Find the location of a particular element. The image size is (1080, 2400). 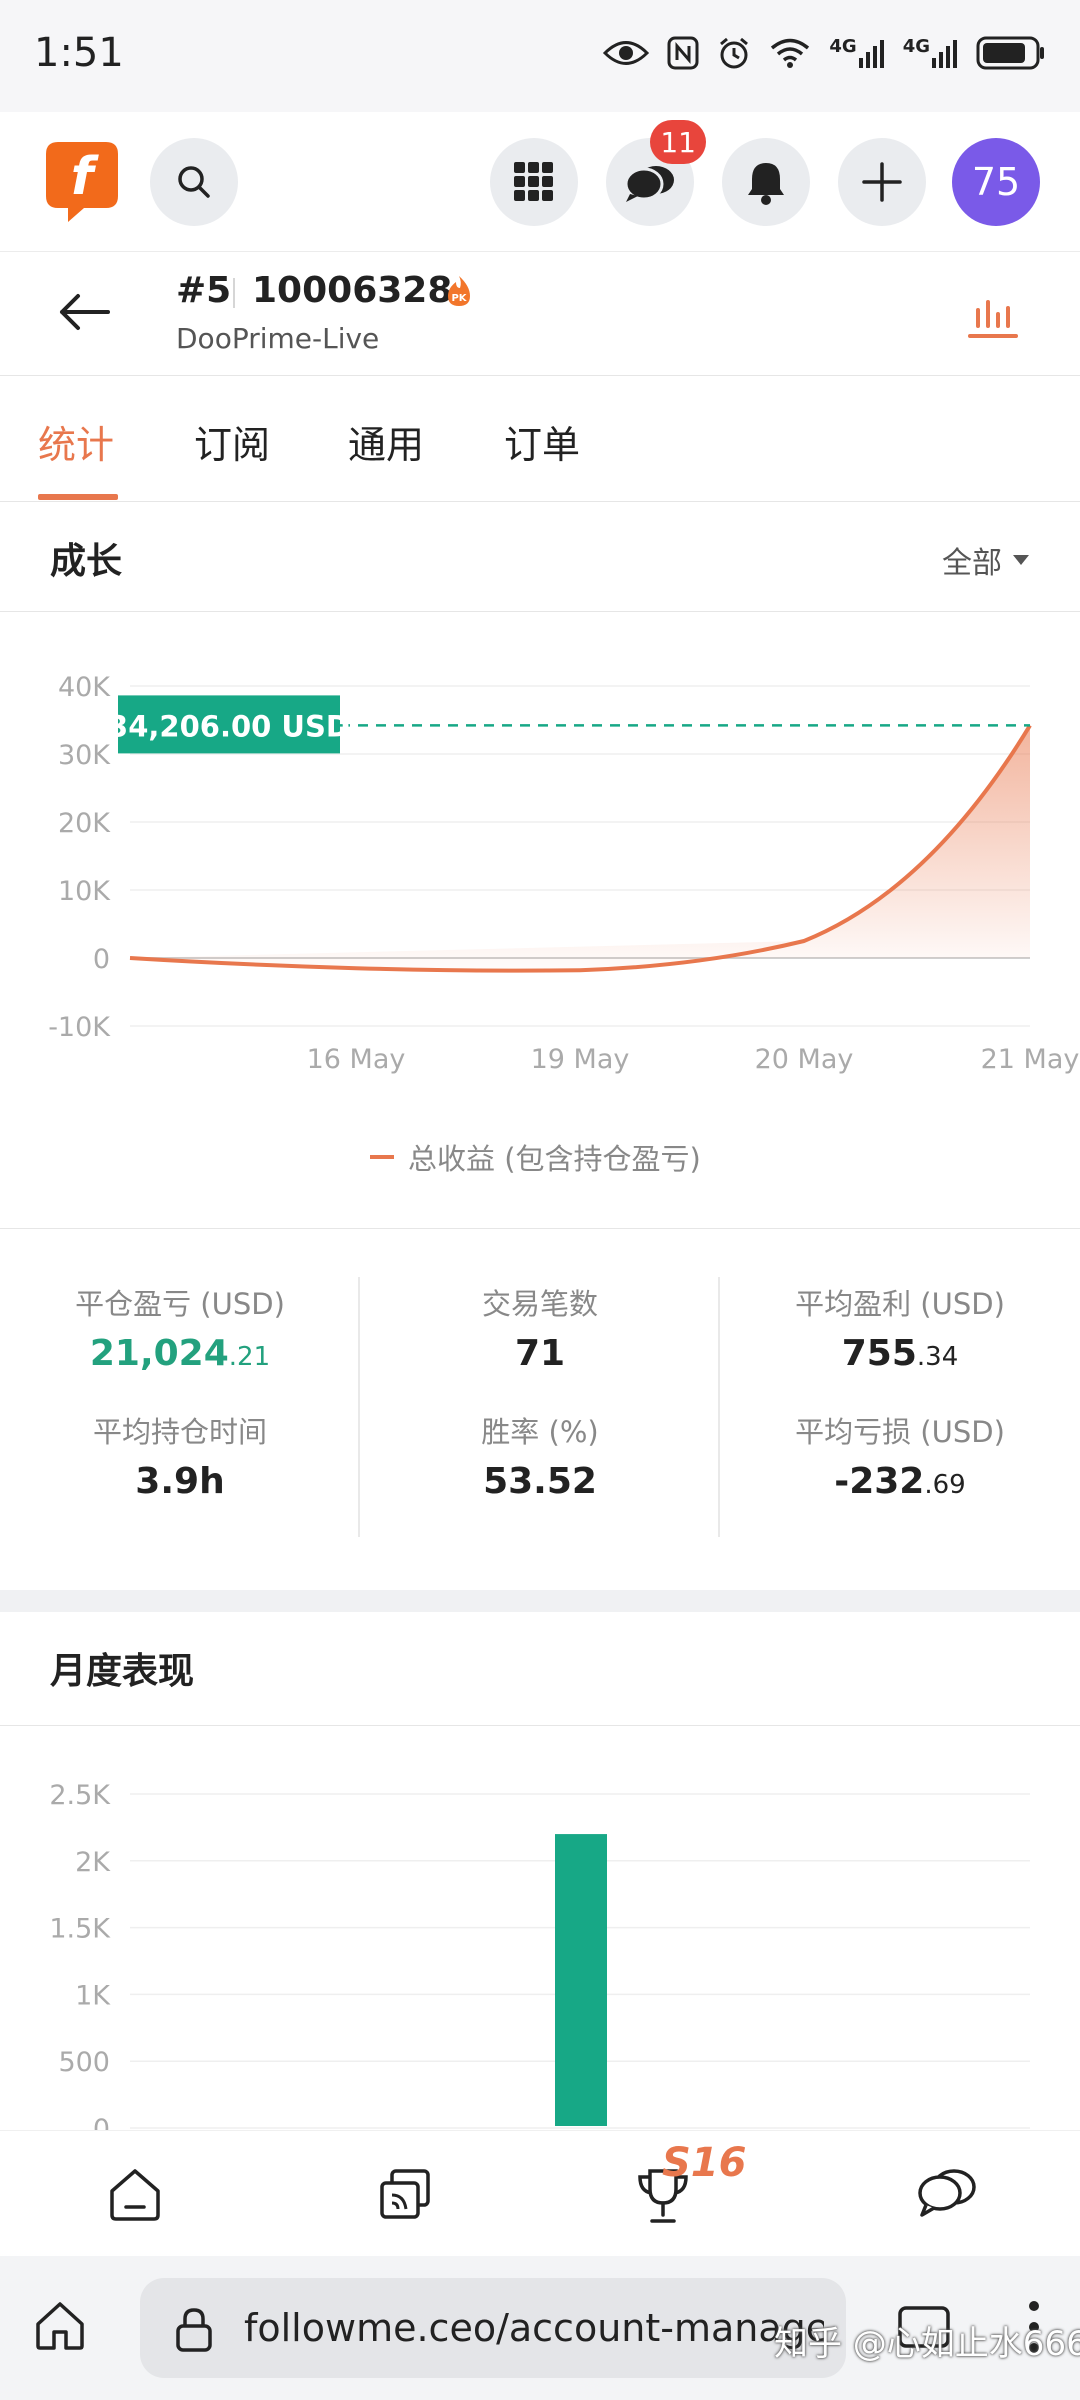

followme-logo: f is located at coordinates (82, 181).